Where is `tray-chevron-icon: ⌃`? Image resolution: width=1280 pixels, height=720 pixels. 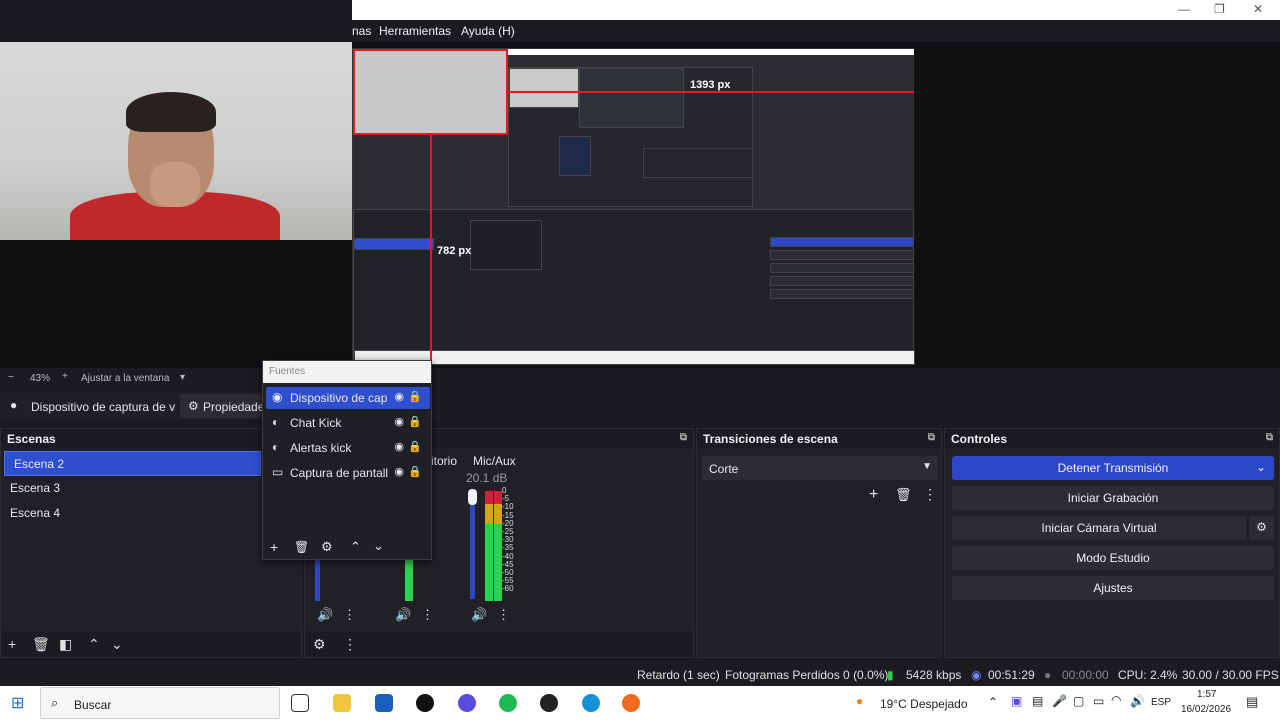 tray-chevron-icon: ⌃ is located at coordinates (993, 702).